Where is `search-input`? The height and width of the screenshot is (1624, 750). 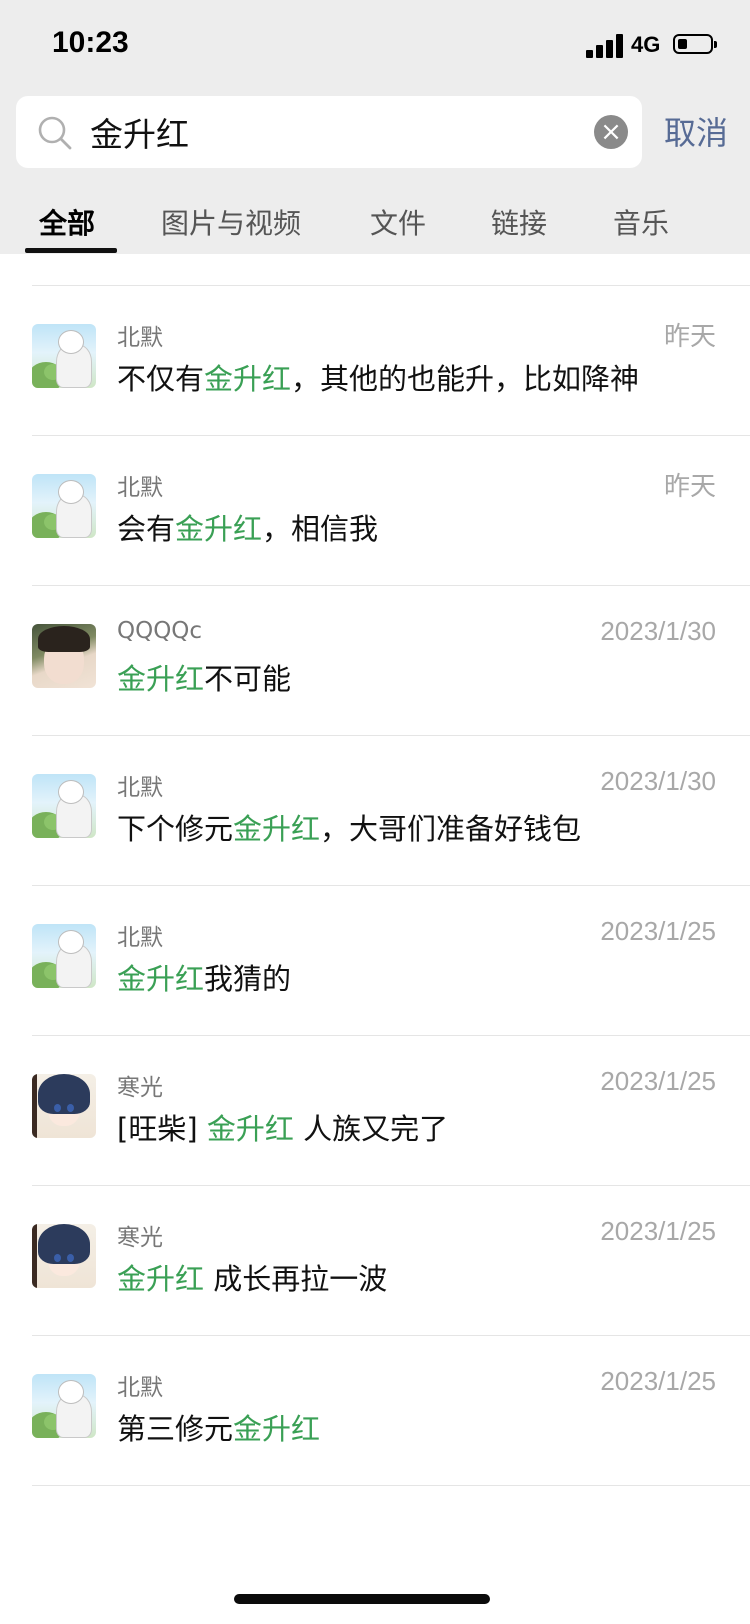
search-input is located at coordinates (330, 132).